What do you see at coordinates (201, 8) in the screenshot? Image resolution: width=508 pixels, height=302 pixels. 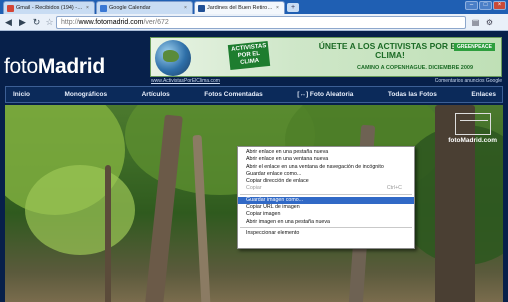 I see `fotomadrid-favicon-icon` at bounding box center [201, 8].